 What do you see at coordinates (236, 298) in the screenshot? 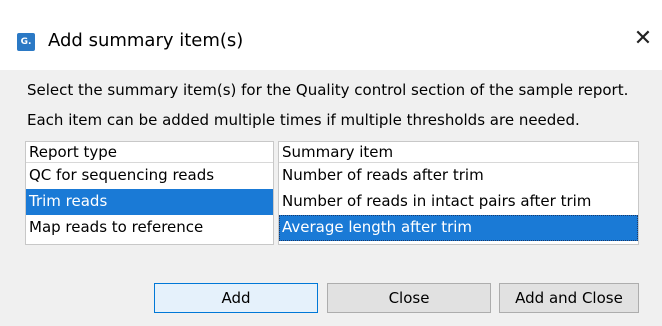
I see `add-button: Add` at bounding box center [236, 298].